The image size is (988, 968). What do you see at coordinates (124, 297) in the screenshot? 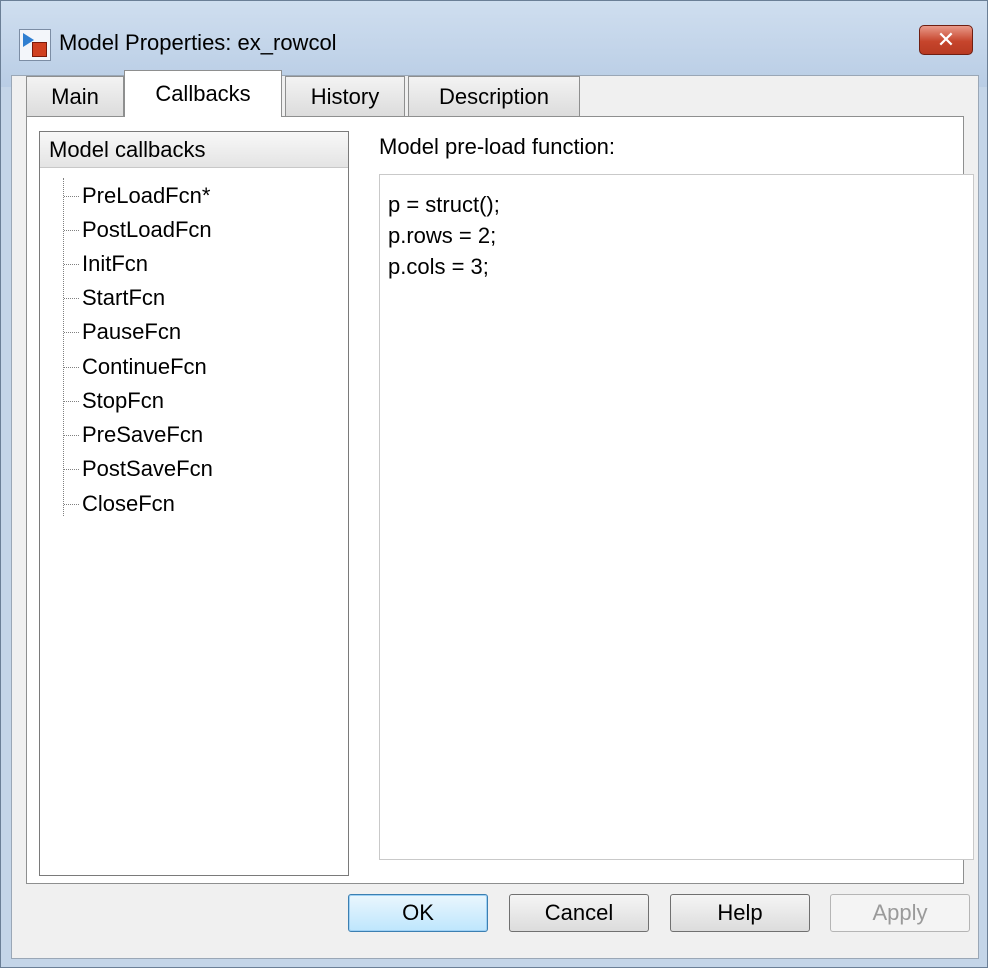
I see `tree-item-label: StartFcn` at bounding box center [124, 297].